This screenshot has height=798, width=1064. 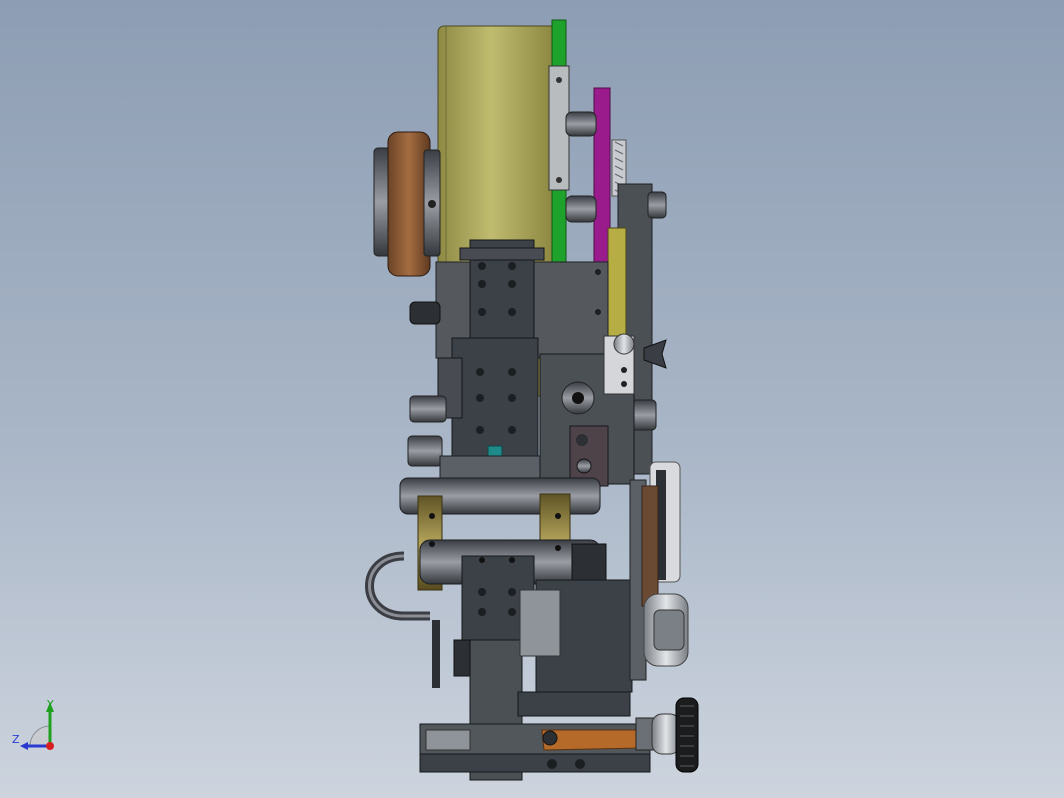 What do you see at coordinates (40, 736) in the screenshot?
I see `triad-quarter-disc` at bounding box center [40, 736].